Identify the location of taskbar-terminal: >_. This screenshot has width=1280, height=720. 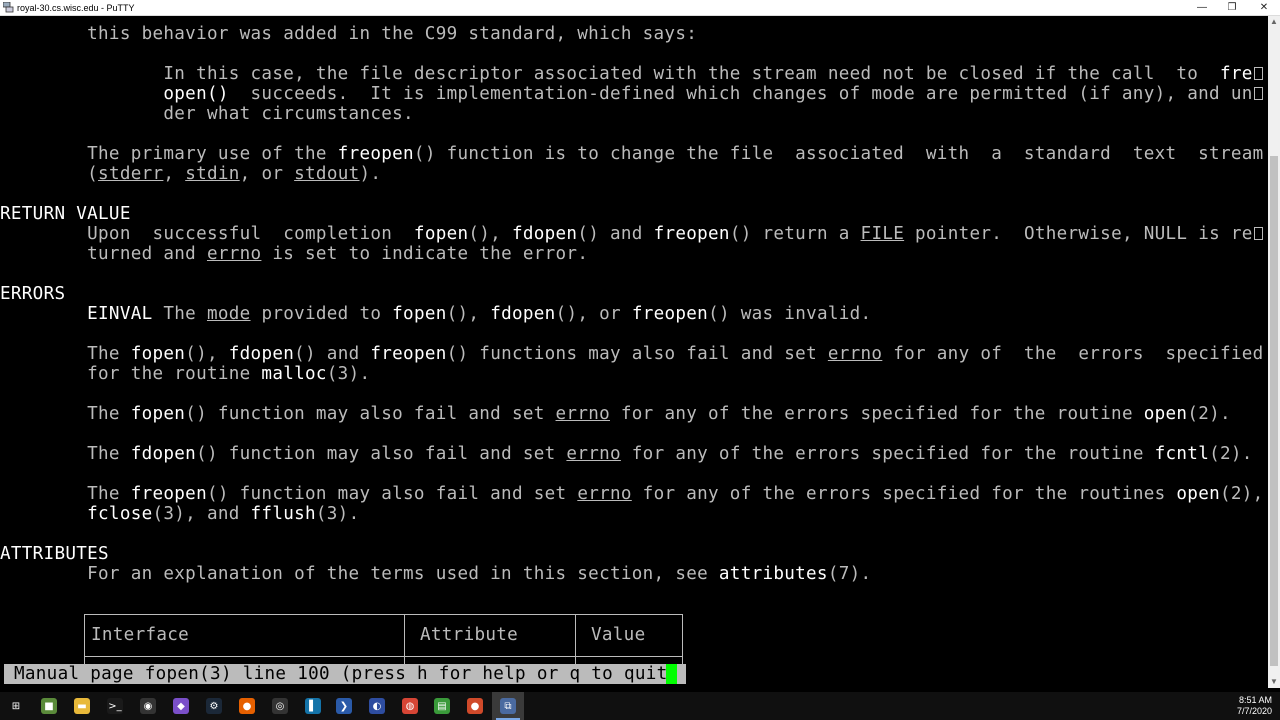
(115, 706).